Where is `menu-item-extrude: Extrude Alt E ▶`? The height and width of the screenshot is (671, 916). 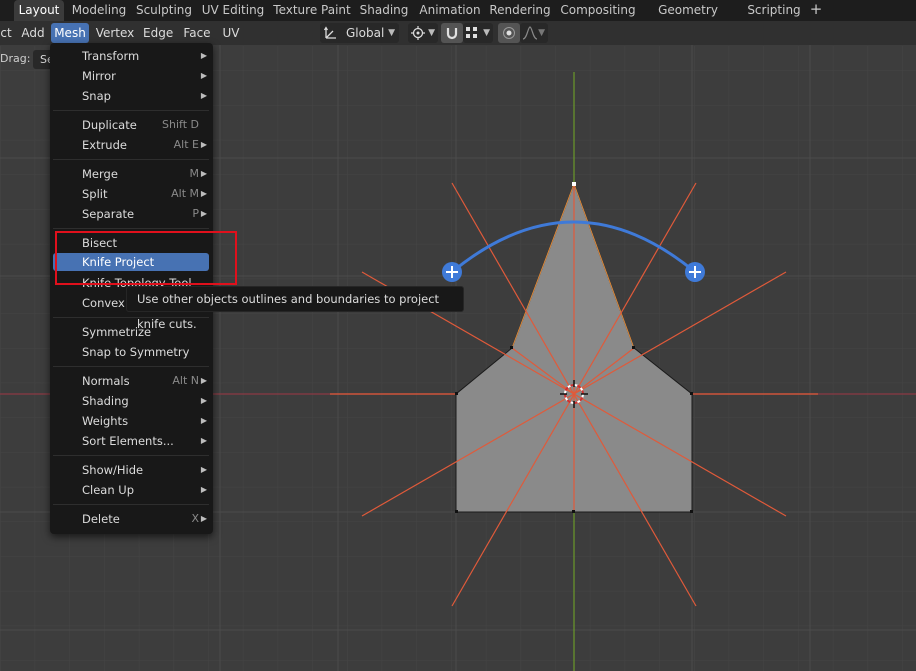
menu-item-extrude: Extrude Alt E ▶ is located at coordinates (131, 145).